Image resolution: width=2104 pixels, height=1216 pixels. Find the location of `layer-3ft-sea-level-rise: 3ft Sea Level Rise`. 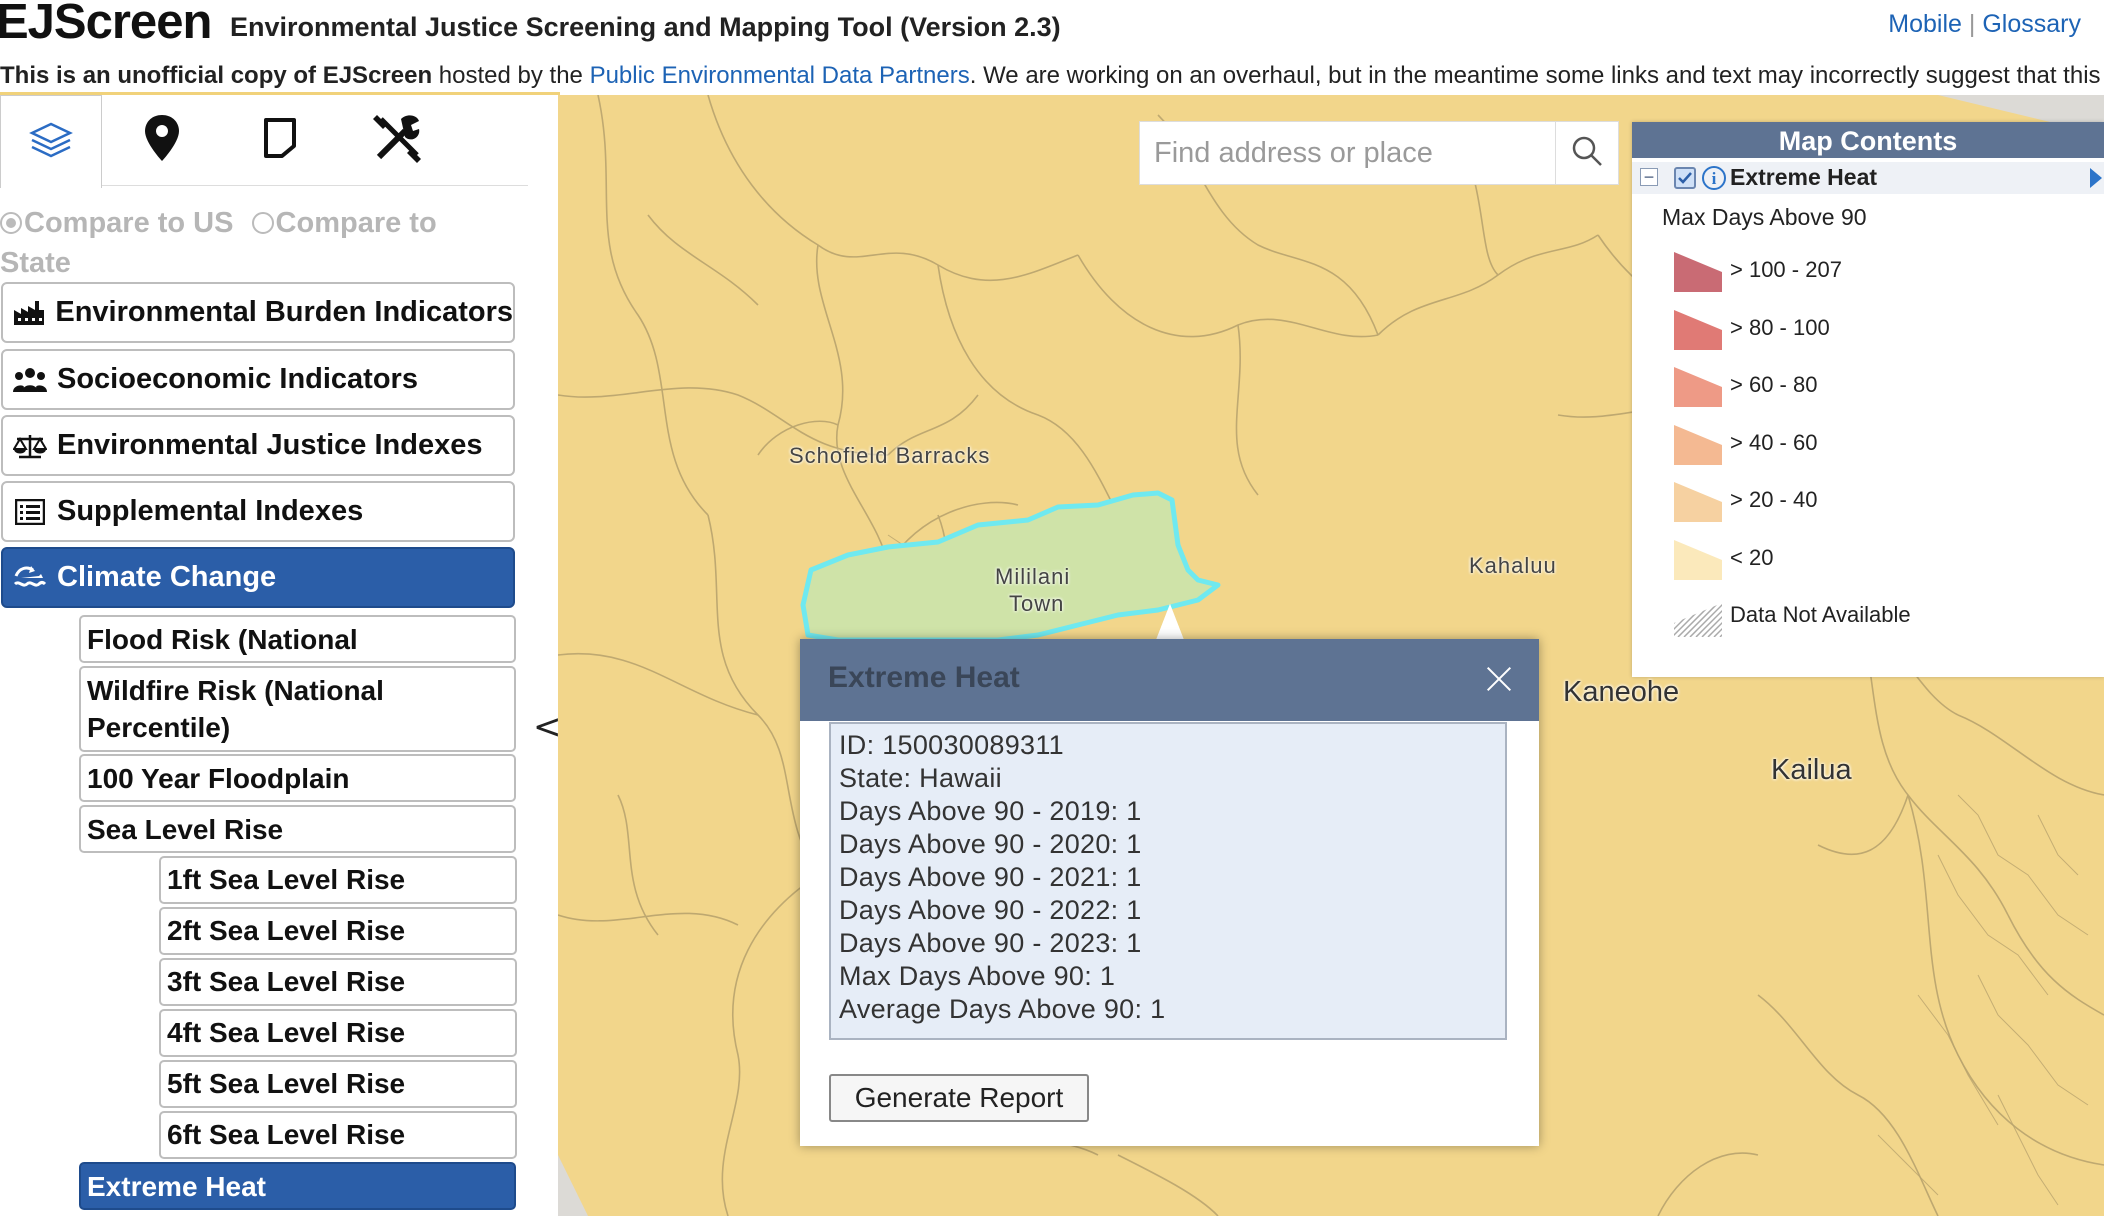

layer-3ft-sea-level-rise: 3ft Sea Level Rise is located at coordinates (338, 982).